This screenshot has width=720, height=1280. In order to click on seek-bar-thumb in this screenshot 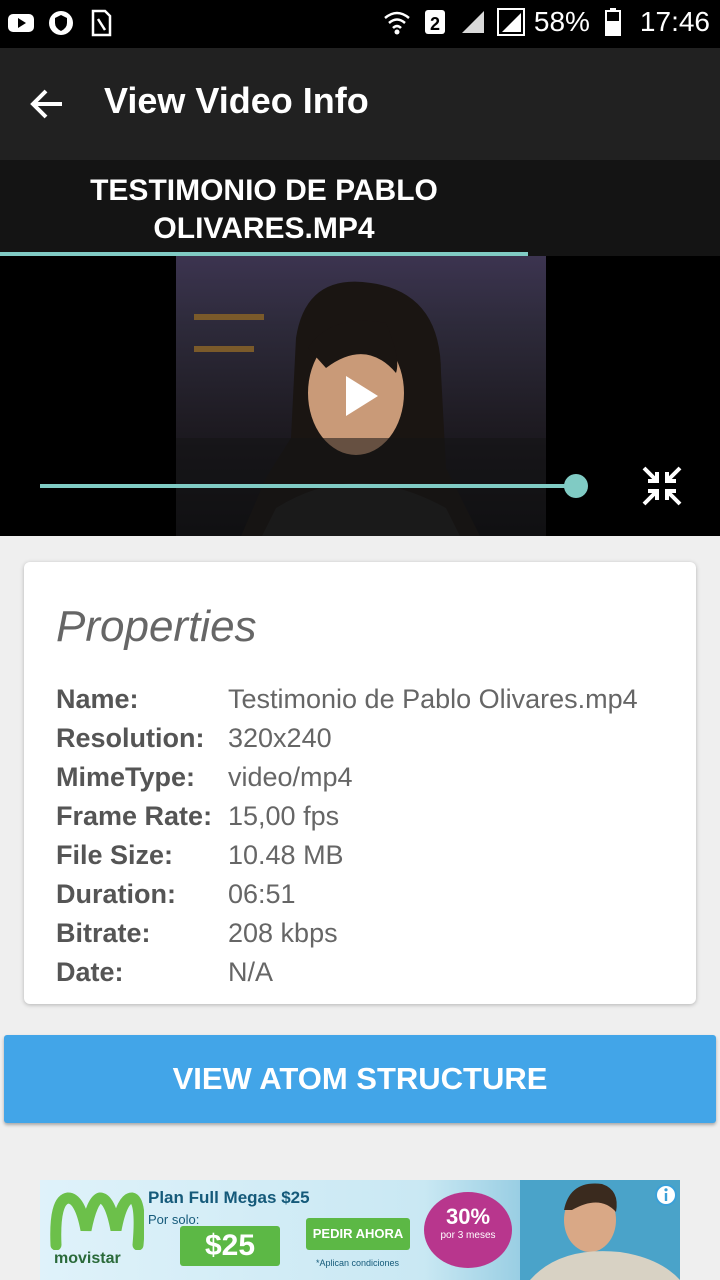, I will do `click(576, 486)`.